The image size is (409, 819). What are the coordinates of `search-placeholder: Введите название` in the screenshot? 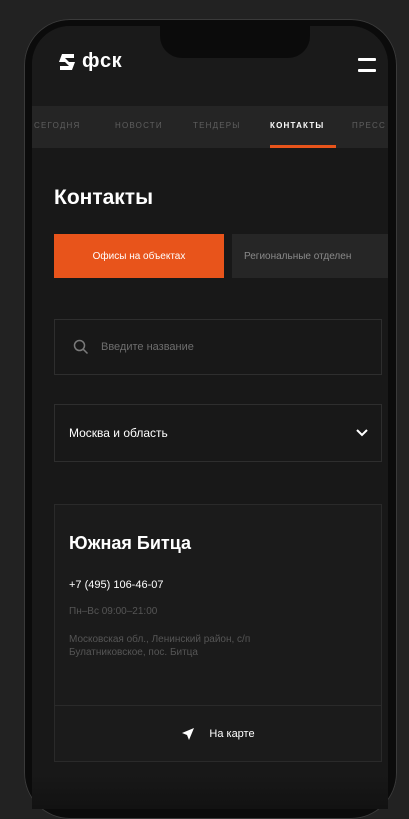 It's located at (147, 347).